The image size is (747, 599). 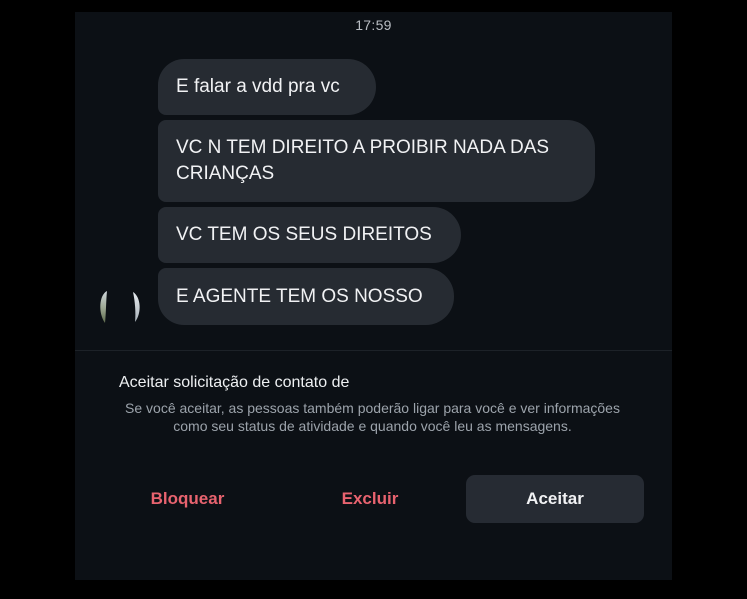 I want to click on message-bubble: E falar a vdd pra vc, so click(x=267, y=87).